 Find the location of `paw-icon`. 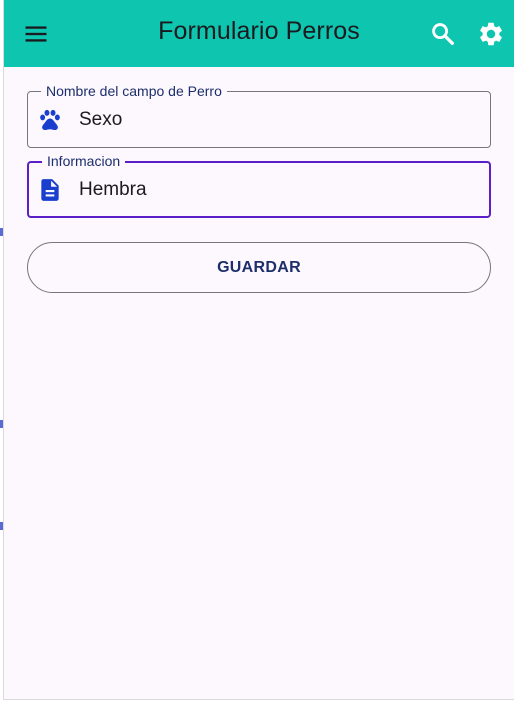

paw-icon is located at coordinates (50, 120).